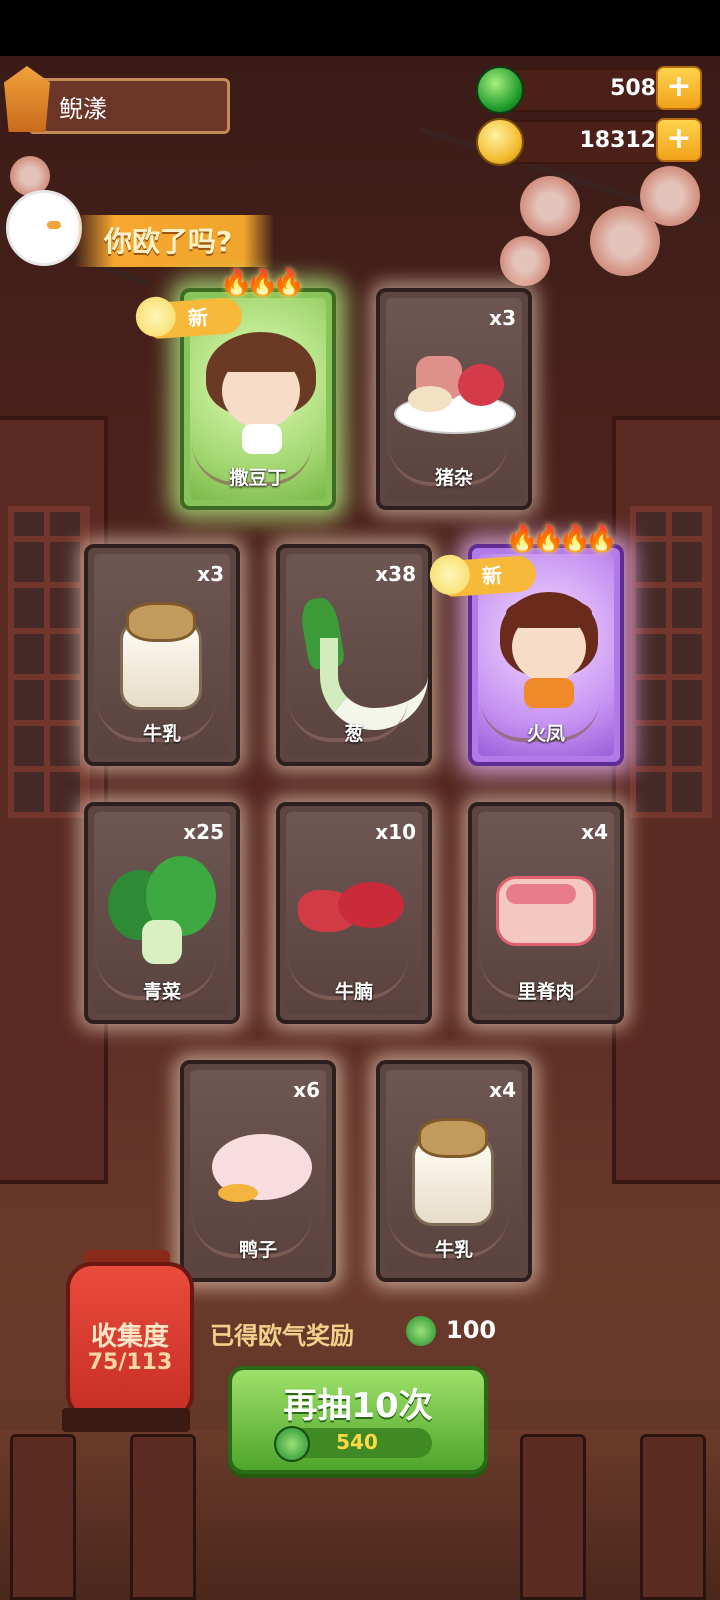 The height and width of the screenshot is (1600, 720). What do you see at coordinates (545, 734) in the screenshot?
I see `card-label: 火凤` at bounding box center [545, 734].